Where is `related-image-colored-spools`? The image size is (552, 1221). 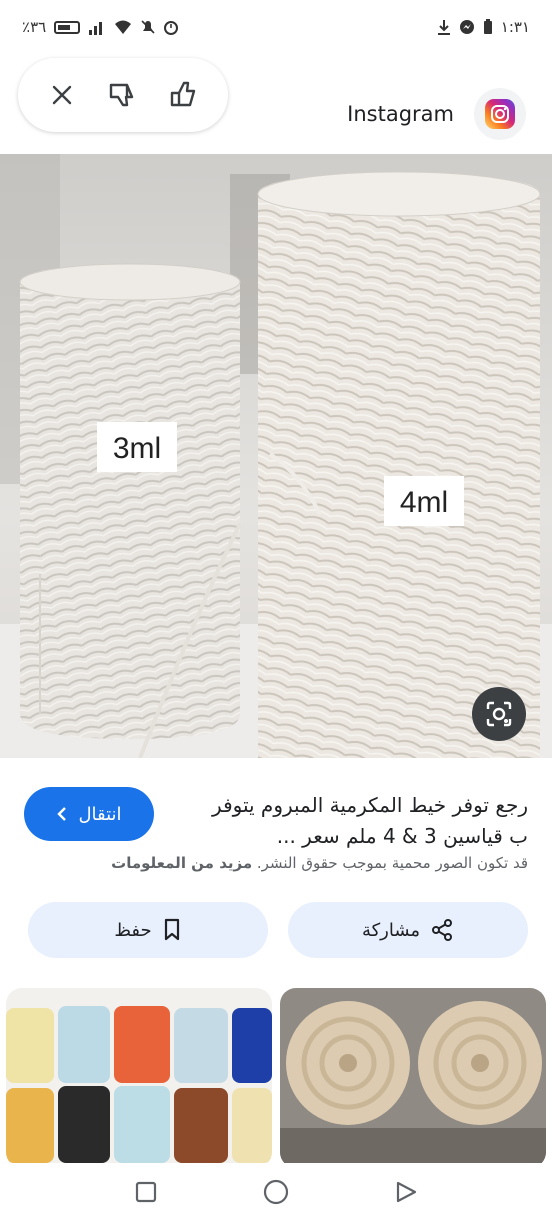 related-image-colored-spools is located at coordinates (139, 1078).